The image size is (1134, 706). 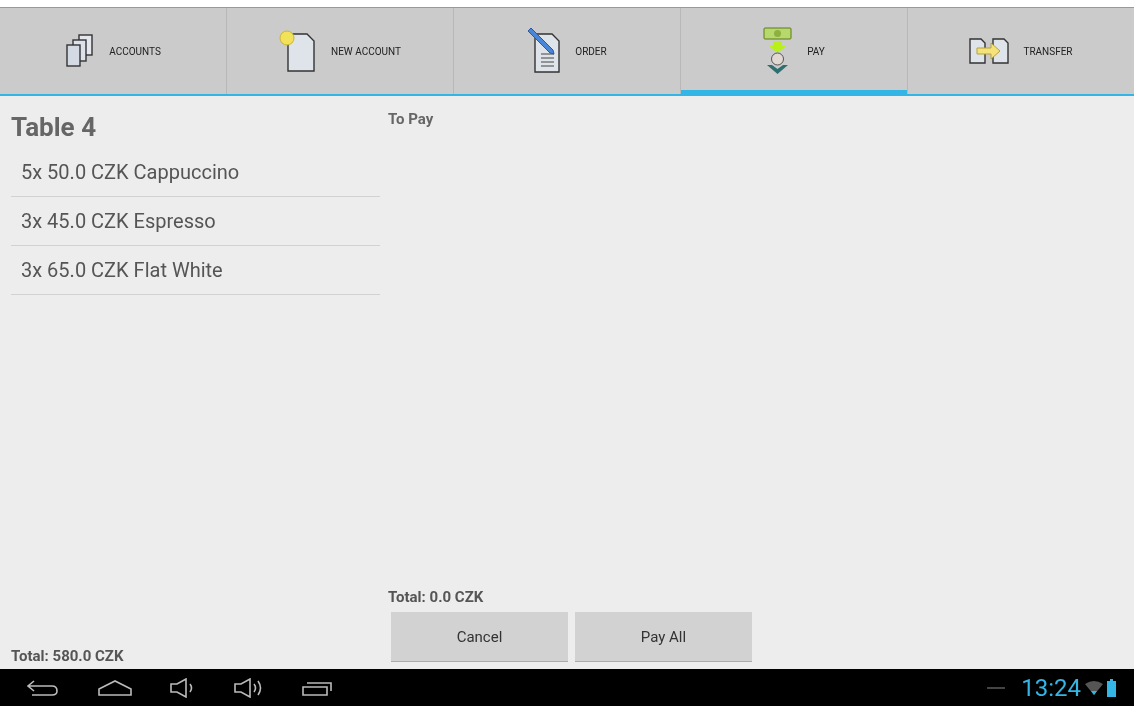 What do you see at coordinates (778, 51) in the screenshot?
I see `money-person-icon` at bounding box center [778, 51].